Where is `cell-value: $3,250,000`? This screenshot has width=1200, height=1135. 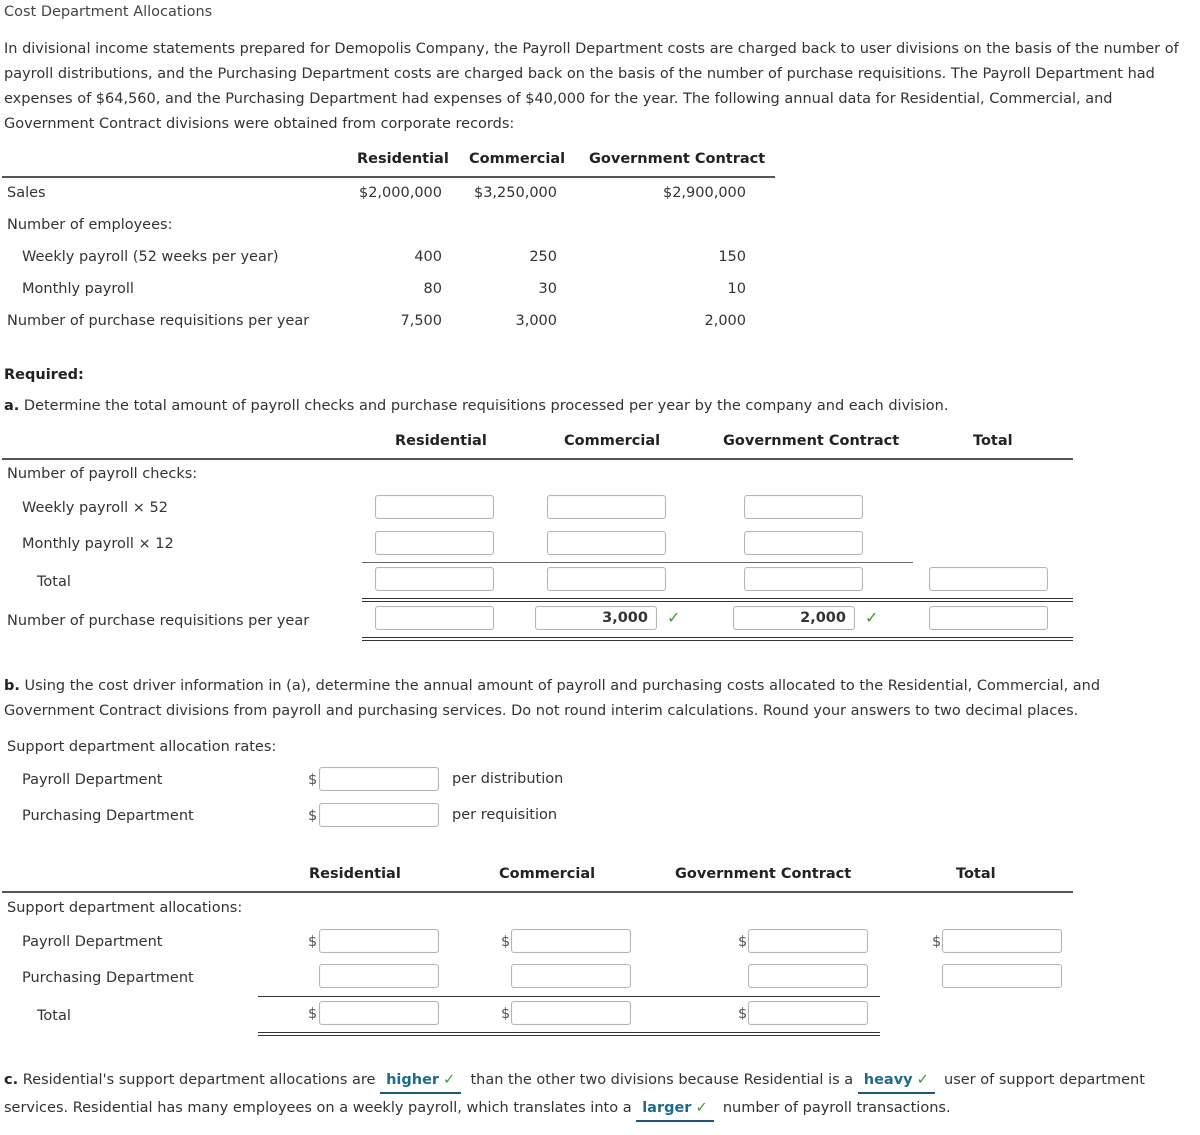
cell-value: $3,250,000 is located at coordinates (515, 193).